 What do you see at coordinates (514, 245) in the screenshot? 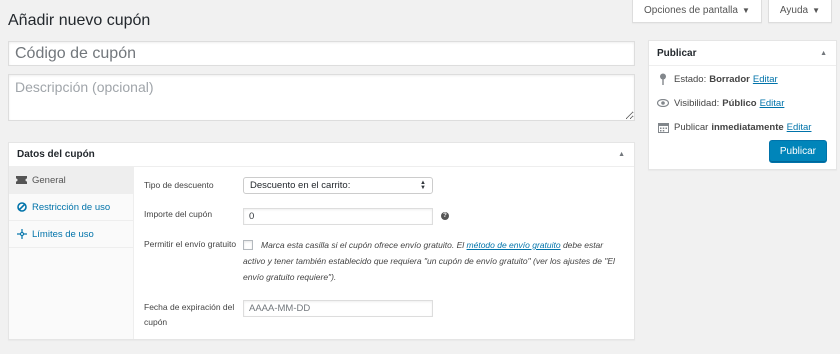
I see `free-shipping-method-link: método de envío gratuito` at bounding box center [514, 245].